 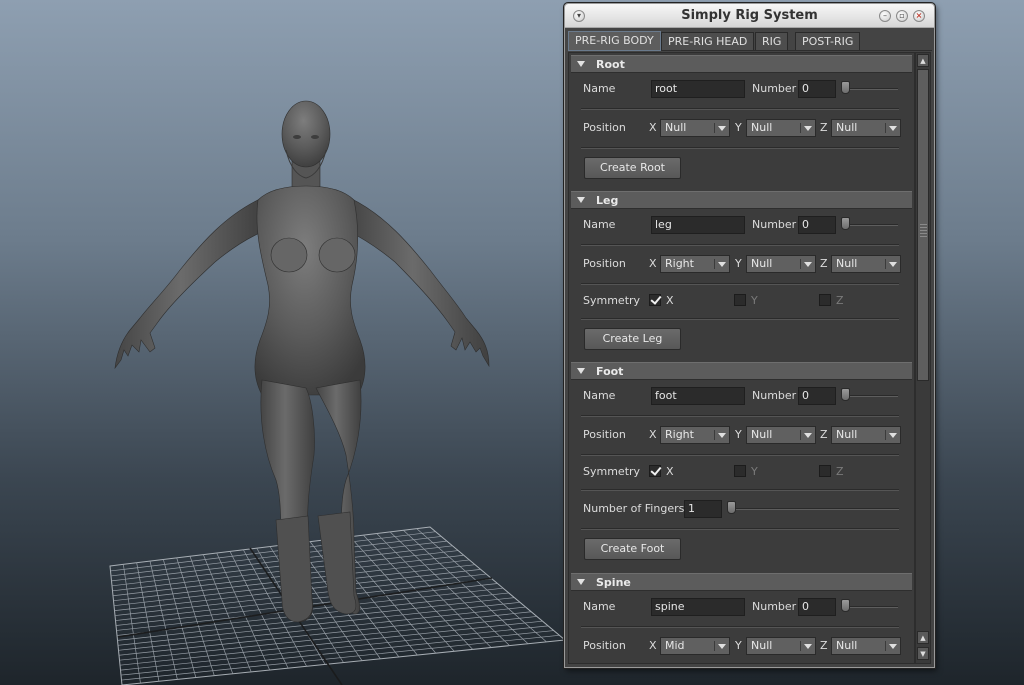 I want to click on create-foot-button: Create Foot, so click(x=632, y=549).